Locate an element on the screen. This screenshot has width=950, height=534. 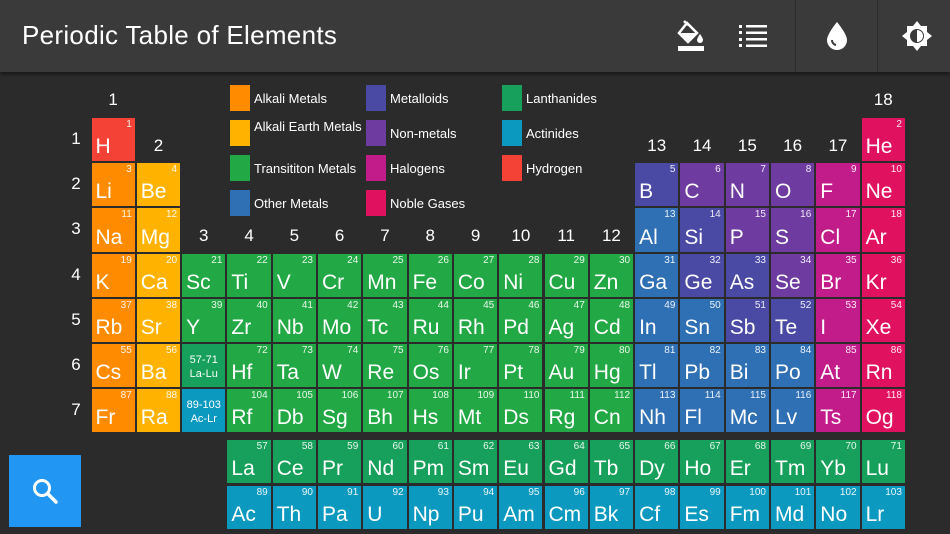
brightness-button is located at coordinates (917, 36).